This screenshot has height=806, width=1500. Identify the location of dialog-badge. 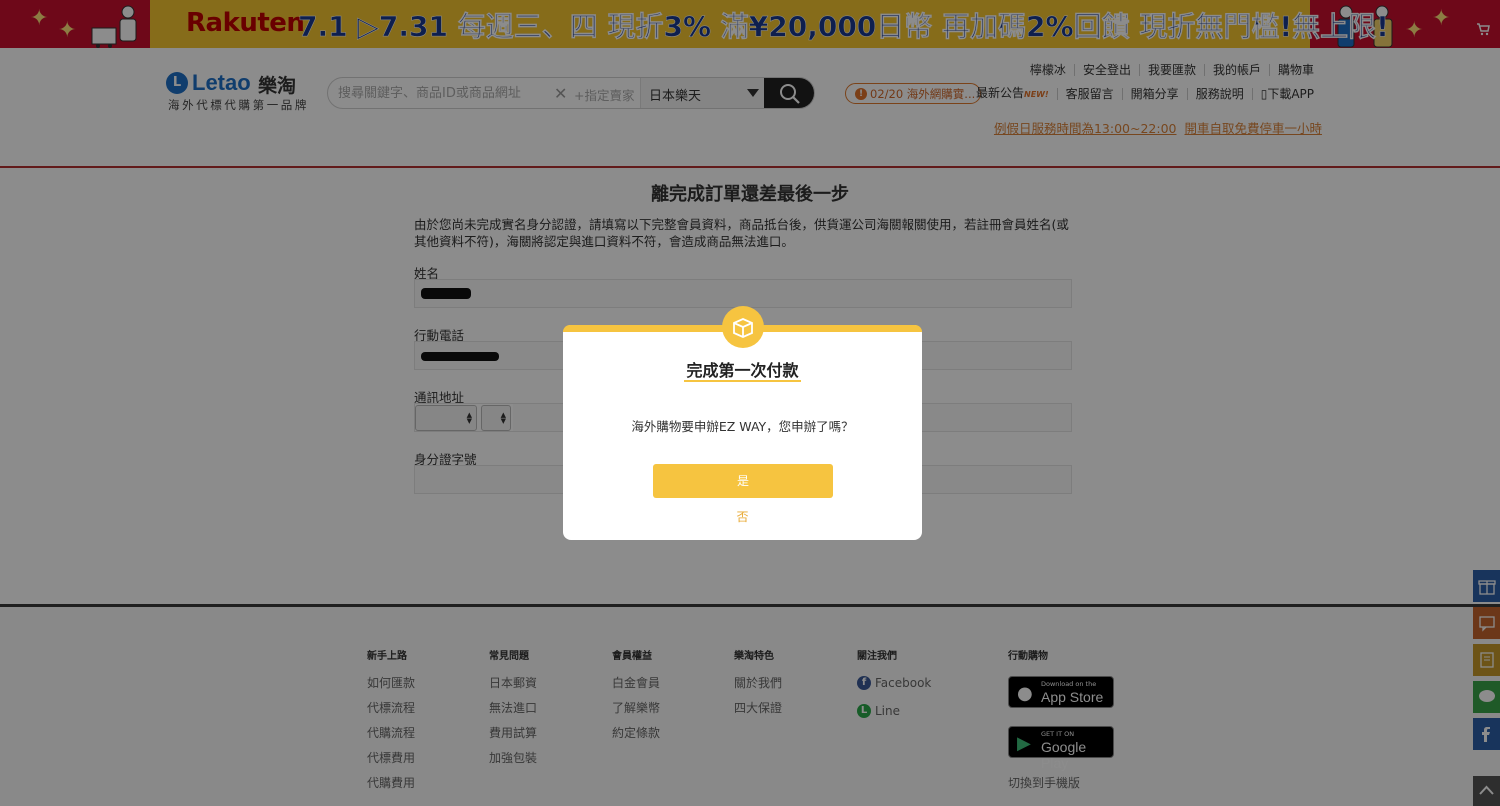
(743, 327).